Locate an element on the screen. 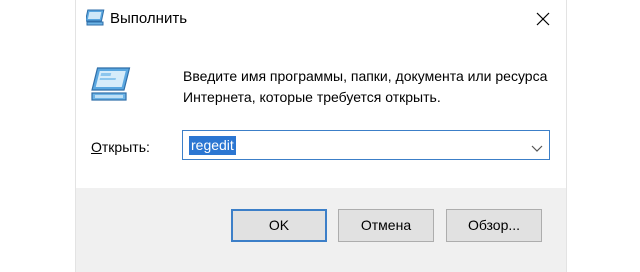 This screenshot has width=640, height=272. dropdown-button is located at coordinates (537, 146).